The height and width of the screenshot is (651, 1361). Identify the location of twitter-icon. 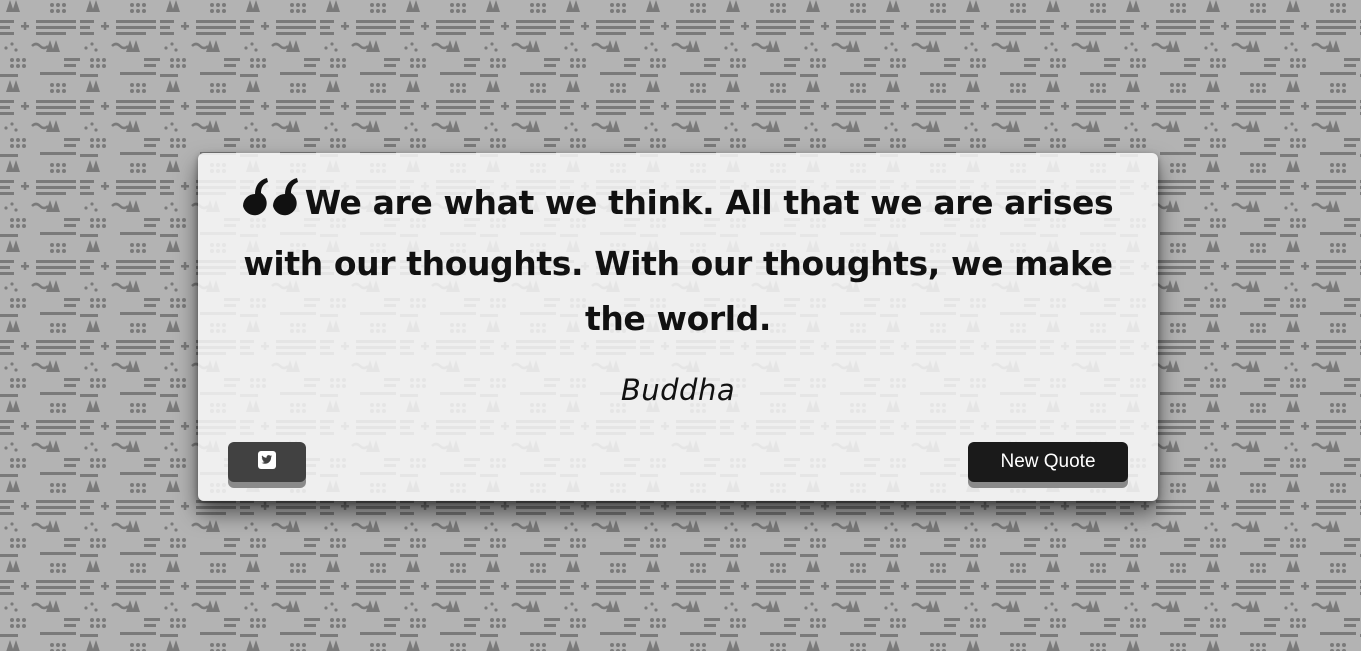
(267, 462).